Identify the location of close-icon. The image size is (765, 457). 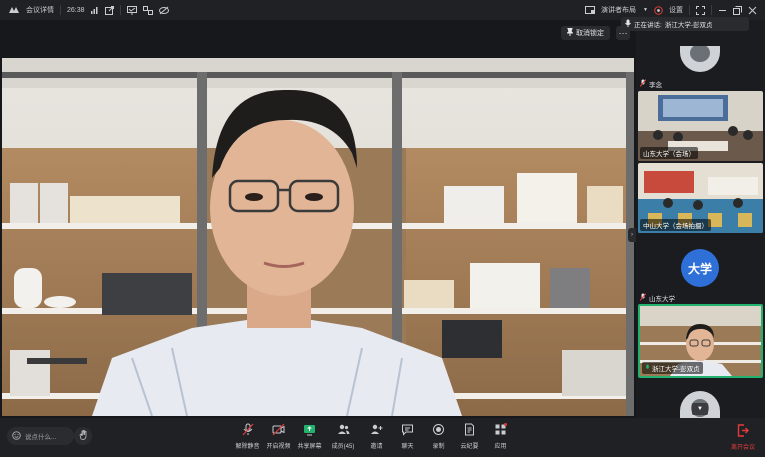
(752, 10).